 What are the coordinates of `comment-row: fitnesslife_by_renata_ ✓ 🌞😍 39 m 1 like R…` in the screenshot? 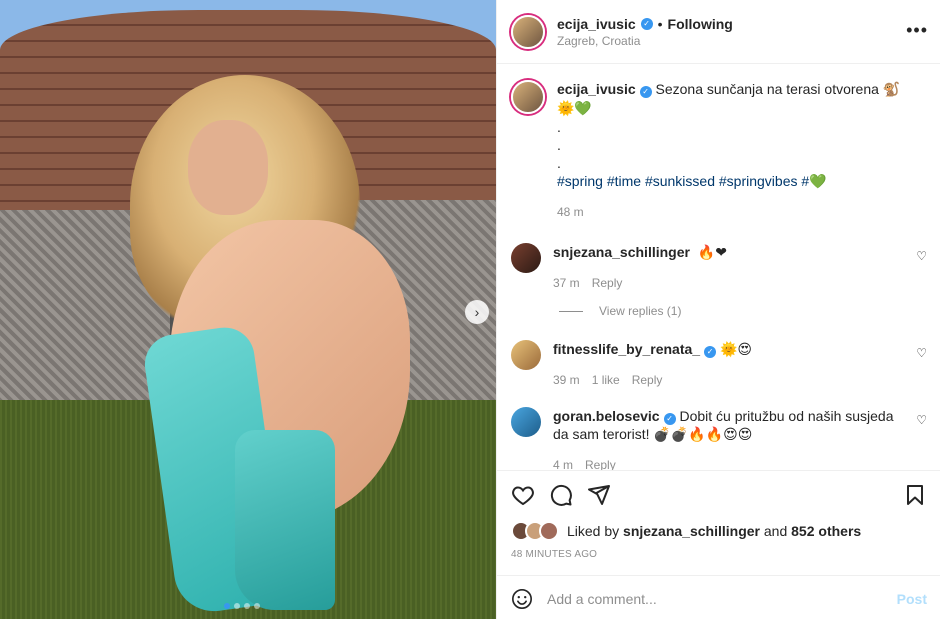 It's located at (719, 364).